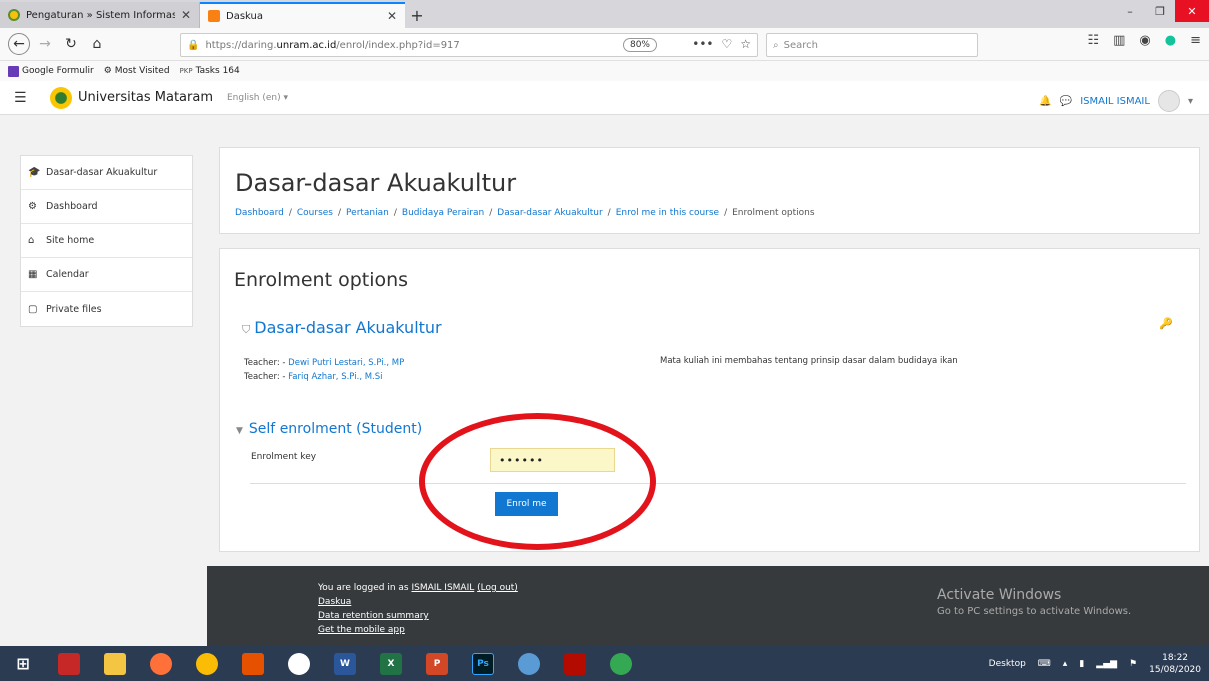 This screenshot has height=681, width=1209. Describe the element at coordinates (1081, 664) in the screenshot. I see `battery-icon: ▮` at that location.